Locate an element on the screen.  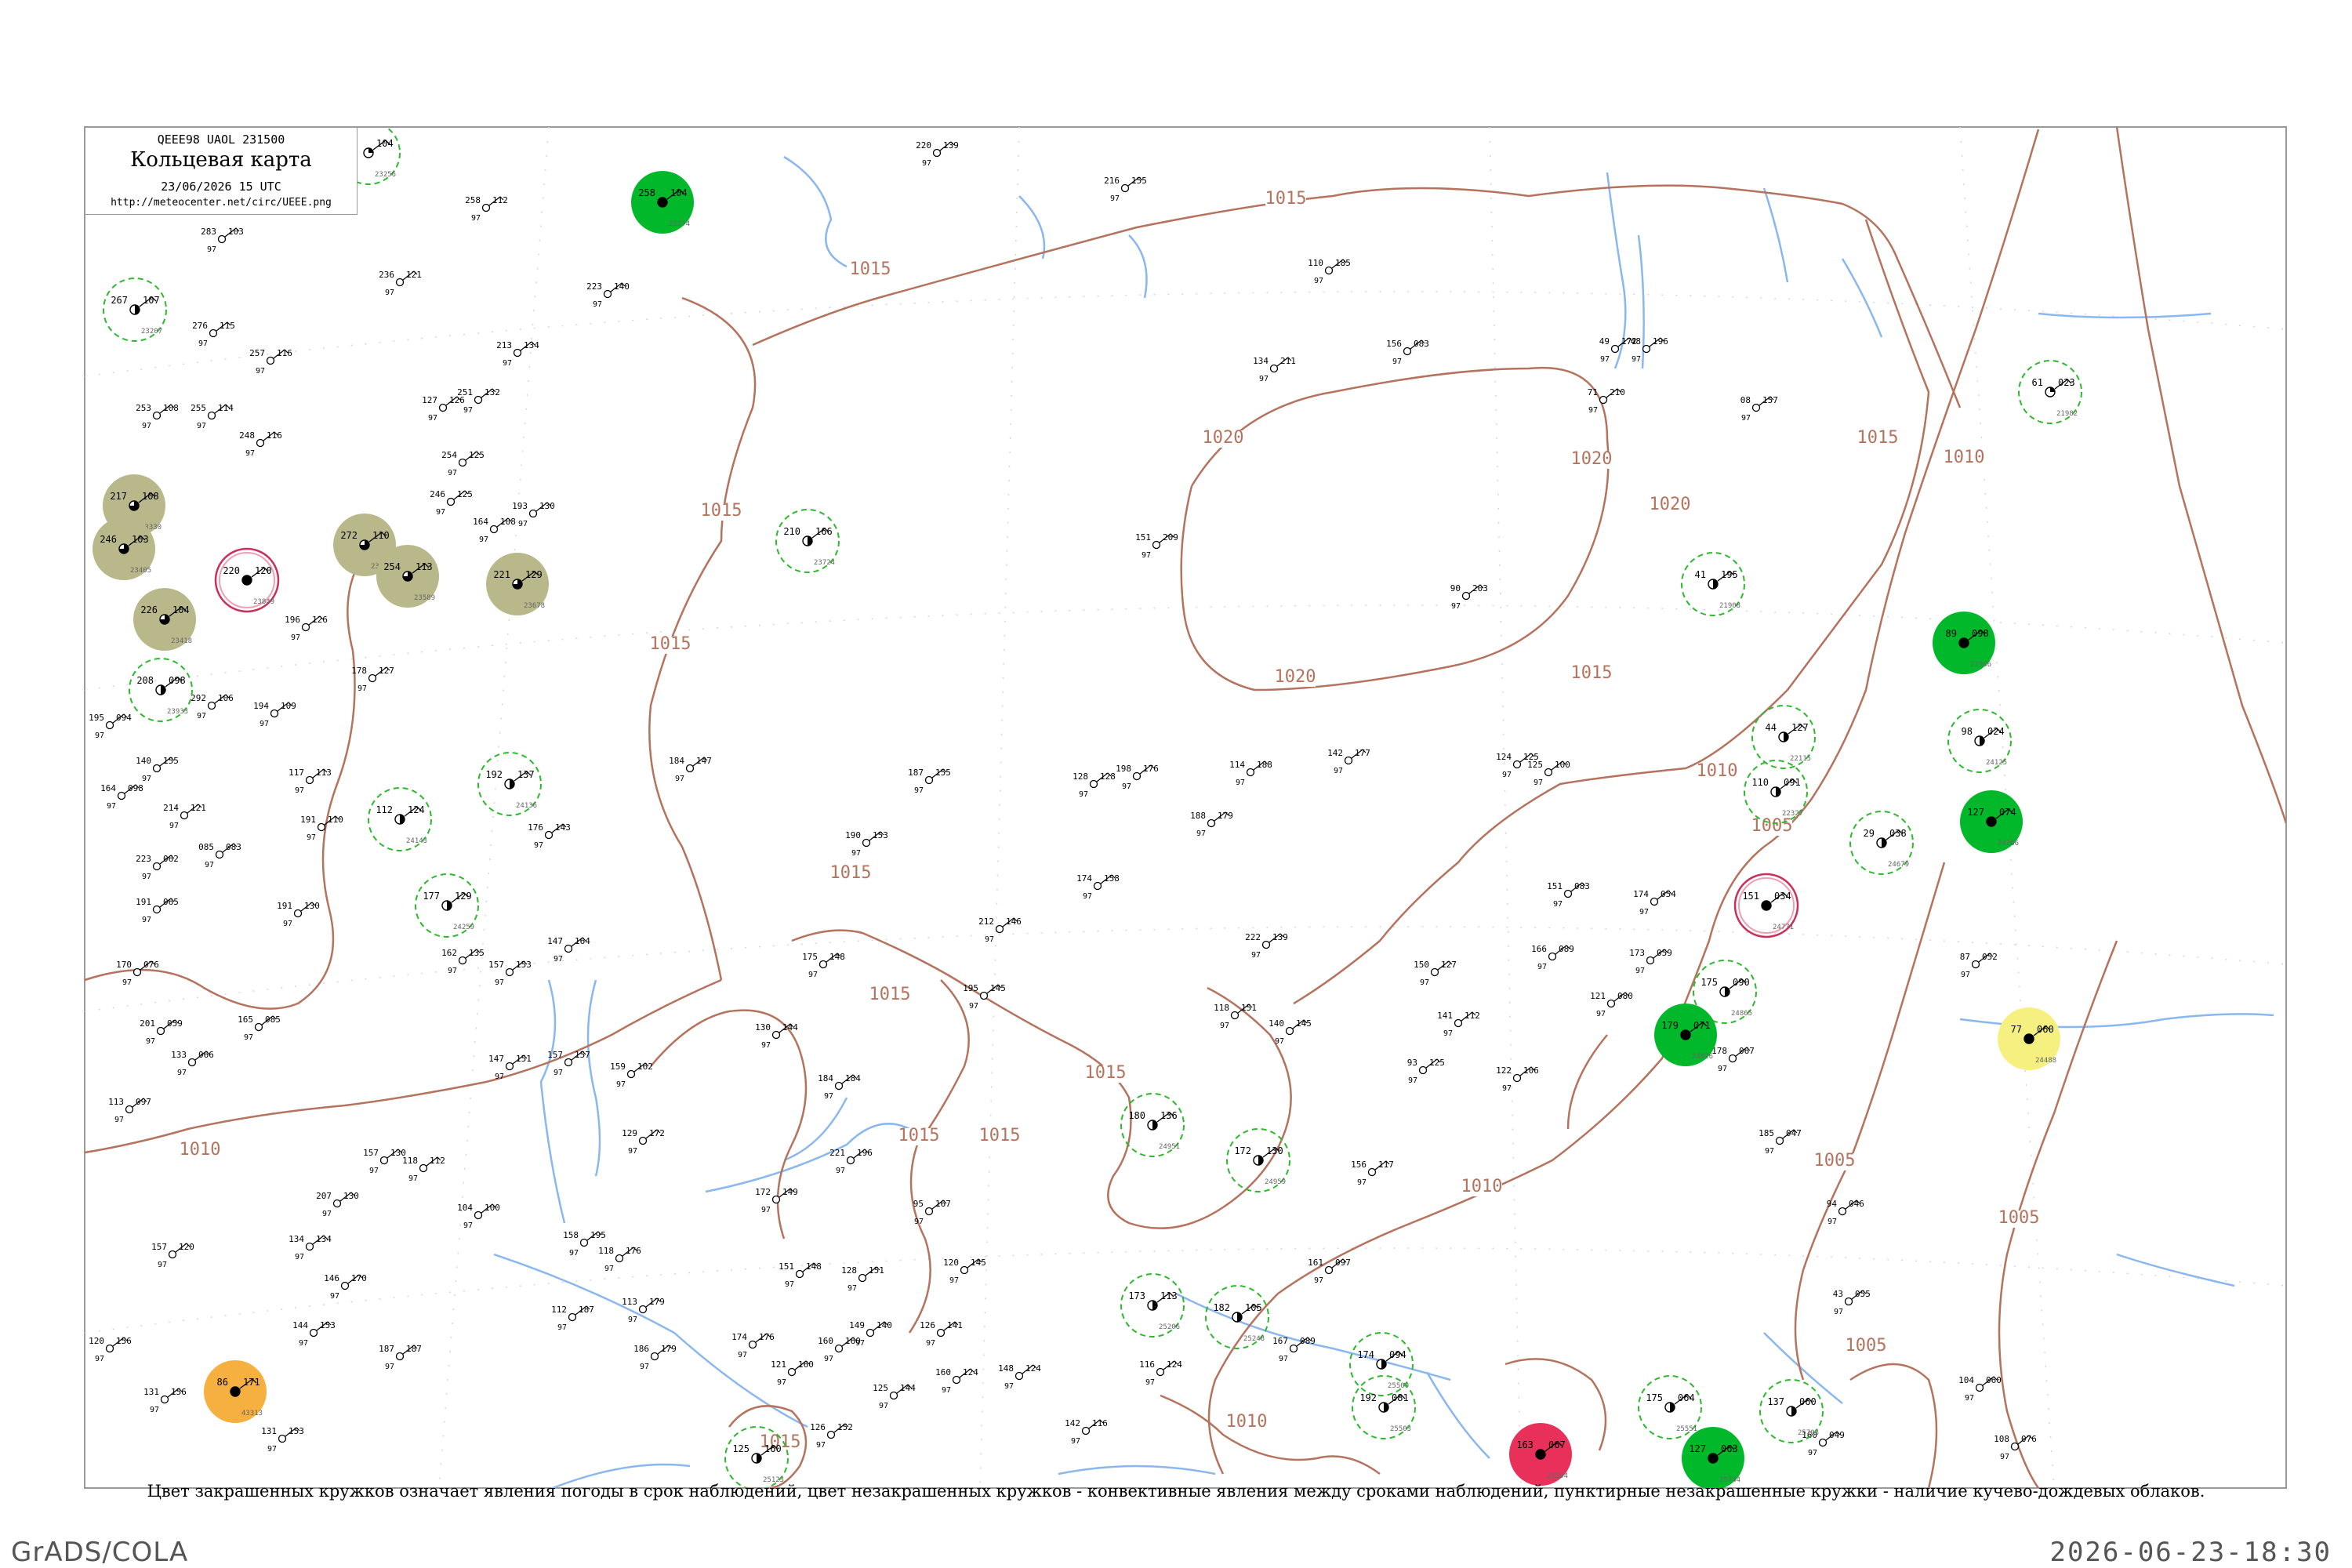
station-pressure: 125 is located at coordinates (1437, 1063).